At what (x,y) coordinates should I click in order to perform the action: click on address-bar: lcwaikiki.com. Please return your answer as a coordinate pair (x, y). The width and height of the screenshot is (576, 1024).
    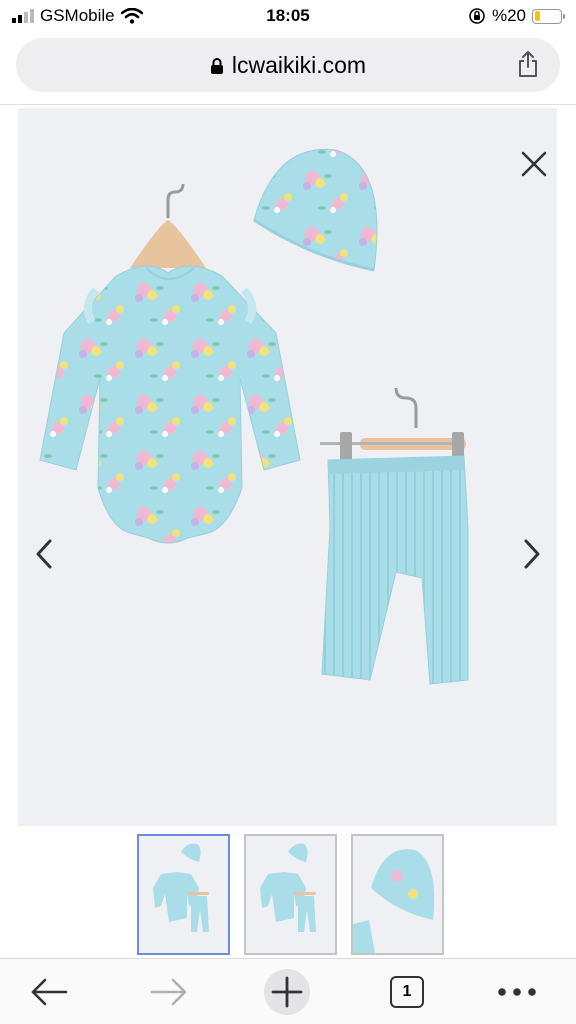
    Looking at the image, I should click on (288, 65).